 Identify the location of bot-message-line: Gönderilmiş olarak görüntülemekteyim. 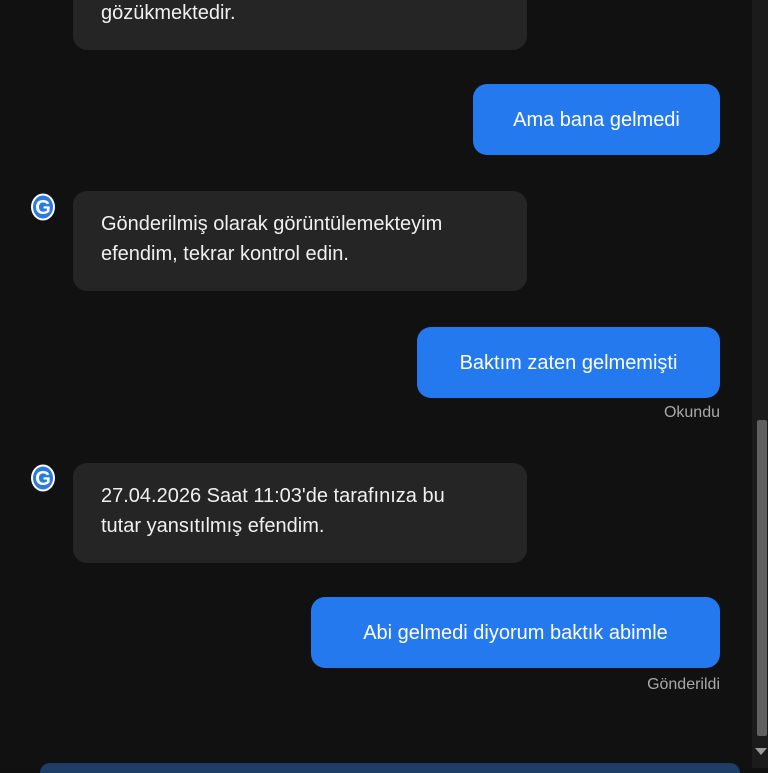
(272, 224).